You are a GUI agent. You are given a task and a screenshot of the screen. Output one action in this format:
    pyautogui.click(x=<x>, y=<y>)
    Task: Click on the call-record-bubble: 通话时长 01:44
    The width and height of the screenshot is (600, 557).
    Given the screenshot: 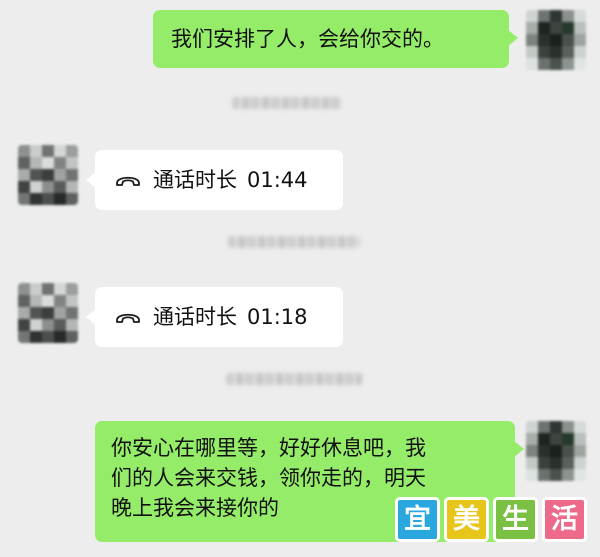 What is the action you would take?
    pyautogui.click(x=214, y=180)
    